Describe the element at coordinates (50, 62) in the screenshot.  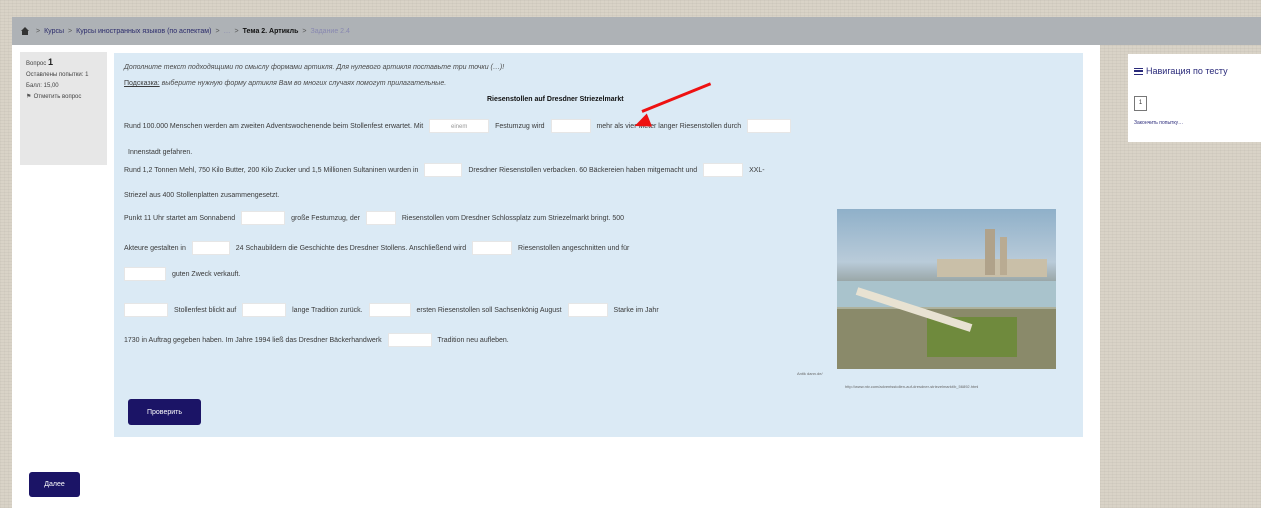
I see `question-number: 1` at that location.